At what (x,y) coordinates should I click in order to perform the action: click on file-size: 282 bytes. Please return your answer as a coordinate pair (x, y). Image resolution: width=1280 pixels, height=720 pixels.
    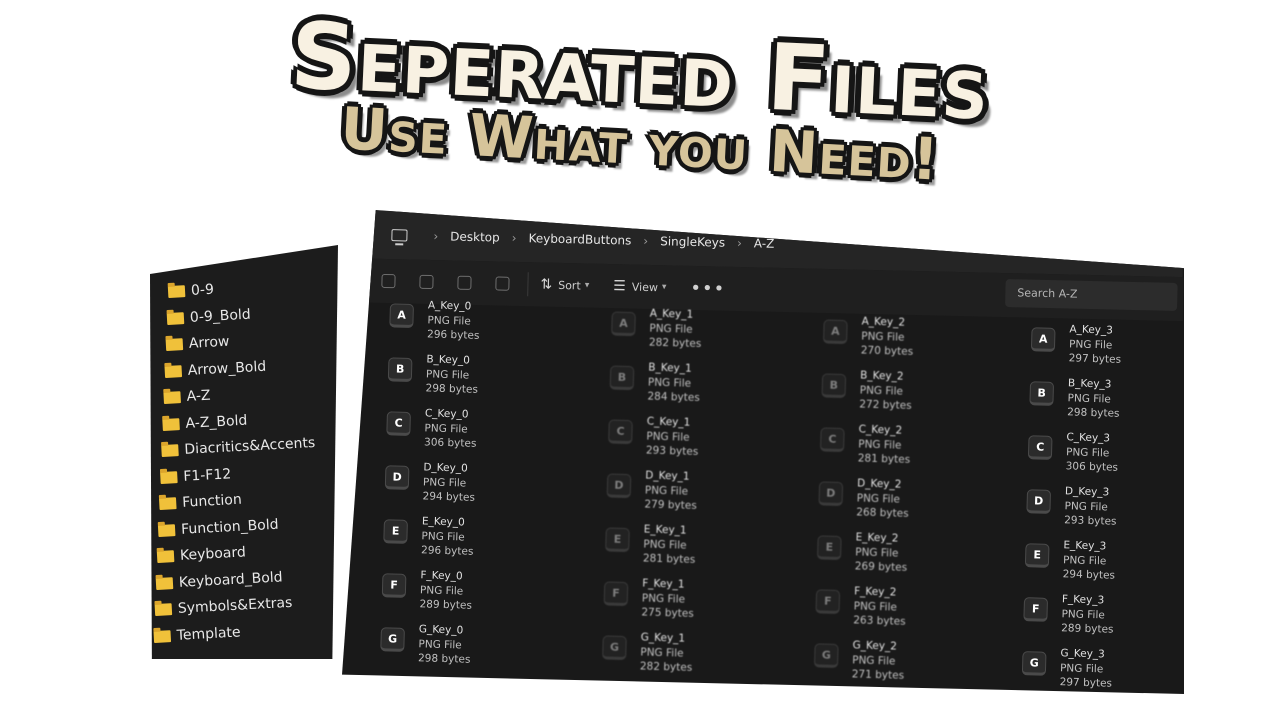
    Looking at the image, I should click on (666, 667).